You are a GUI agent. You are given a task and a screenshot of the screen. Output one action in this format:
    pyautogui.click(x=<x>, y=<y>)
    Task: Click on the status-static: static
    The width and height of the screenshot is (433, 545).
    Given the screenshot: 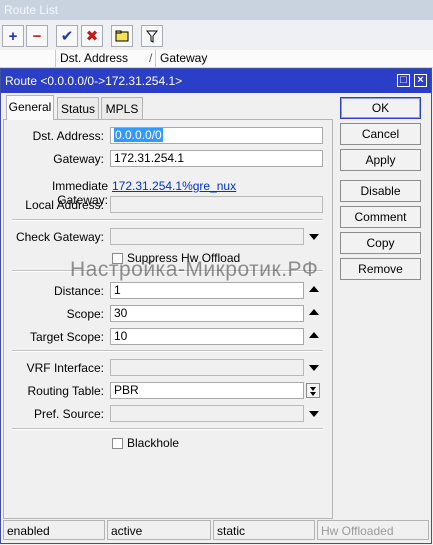 What is the action you would take?
    pyautogui.click(x=264, y=530)
    